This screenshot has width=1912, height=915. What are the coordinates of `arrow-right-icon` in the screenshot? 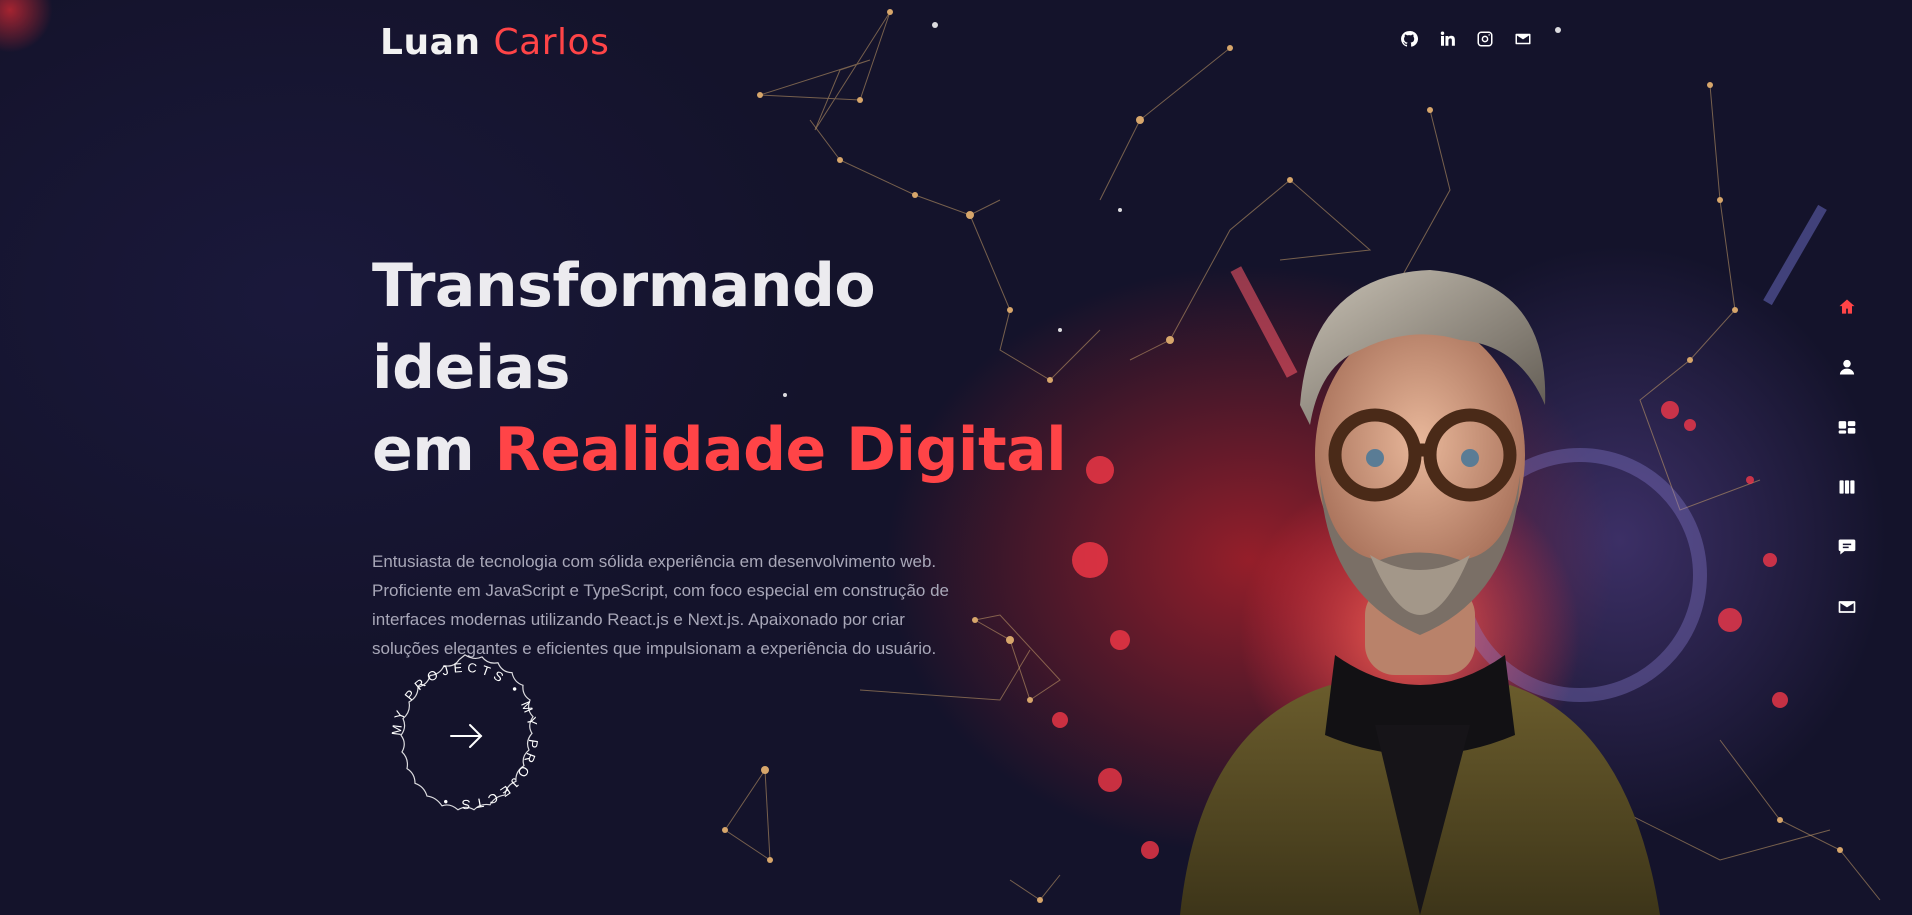 It's located at (466, 736).